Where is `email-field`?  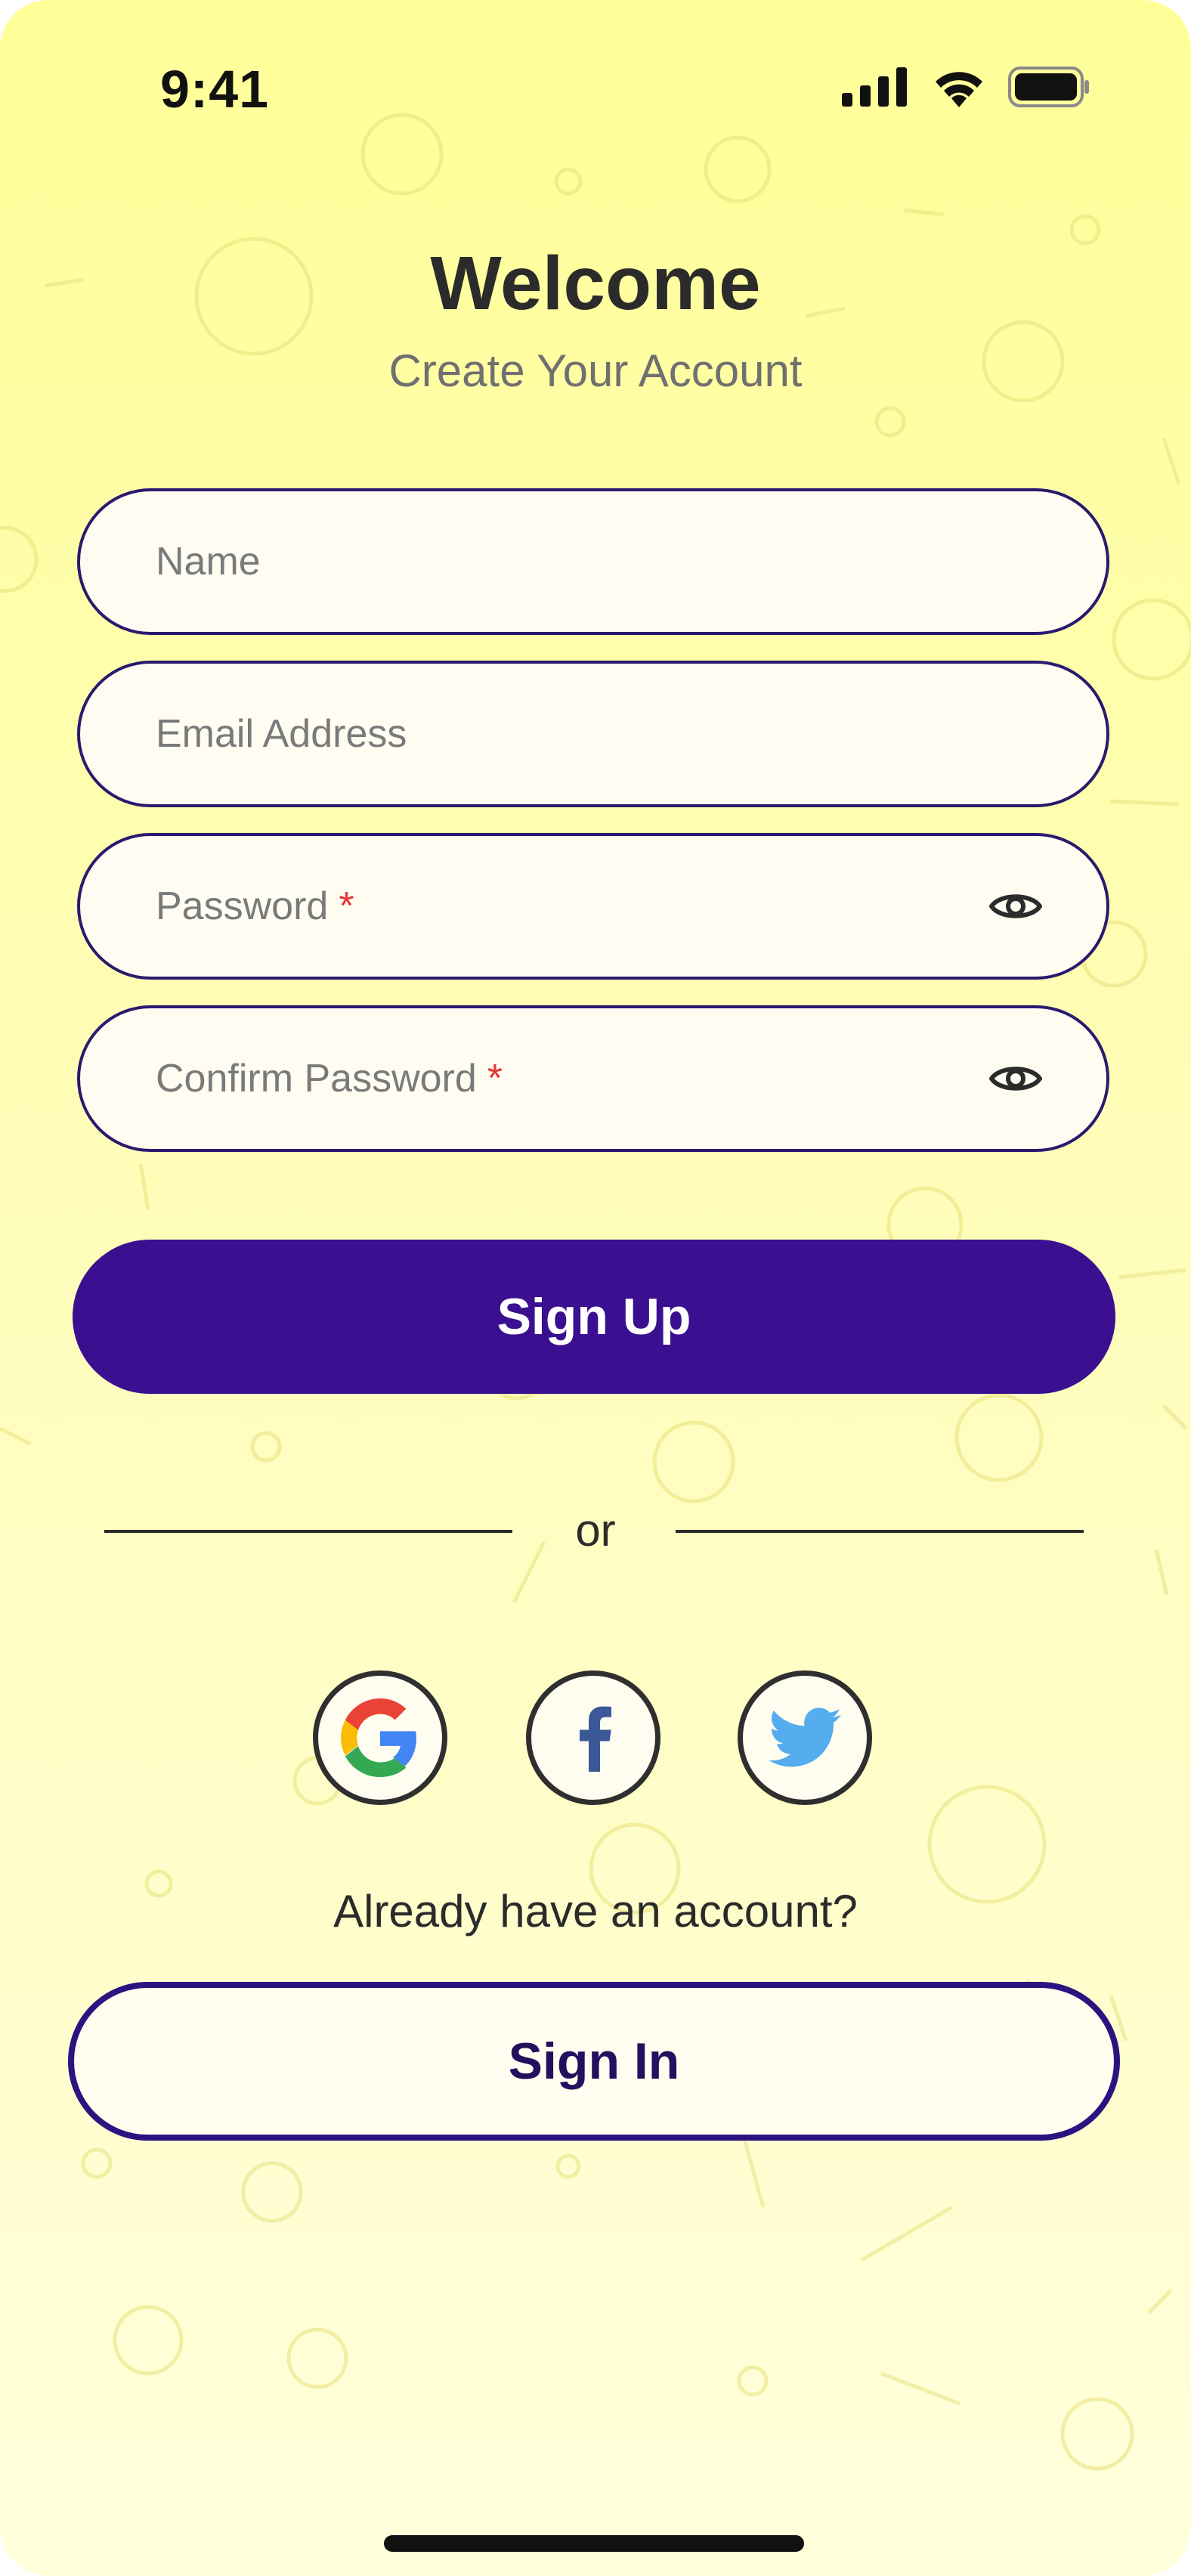 email-field is located at coordinates (593, 734).